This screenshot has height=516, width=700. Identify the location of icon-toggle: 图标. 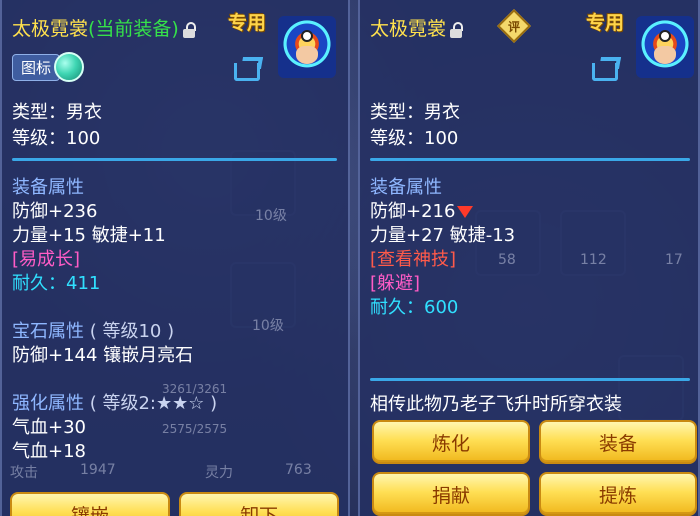
(48, 67).